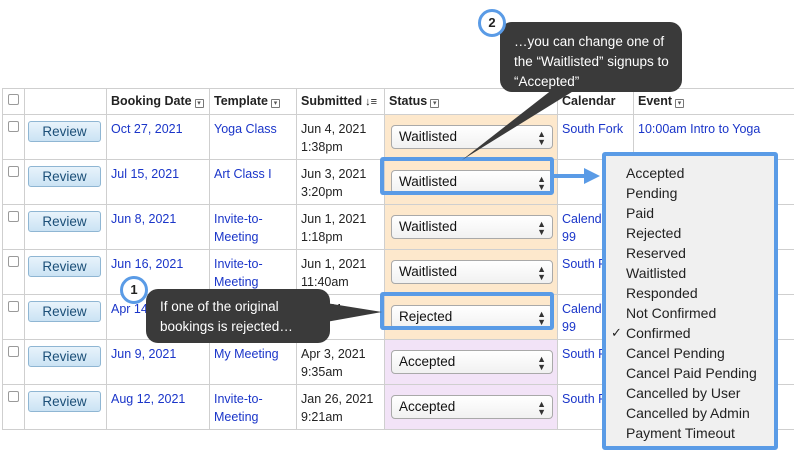  What do you see at coordinates (690, 233) in the screenshot?
I see `status-option: Rejected` at bounding box center [690, 233].